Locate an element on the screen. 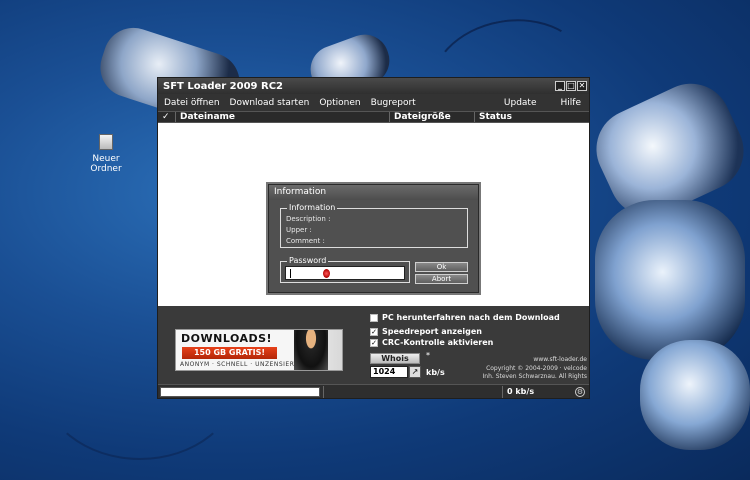 This screenshot has width=750, height=480. text-cursor is located at coordinates (290, 273).